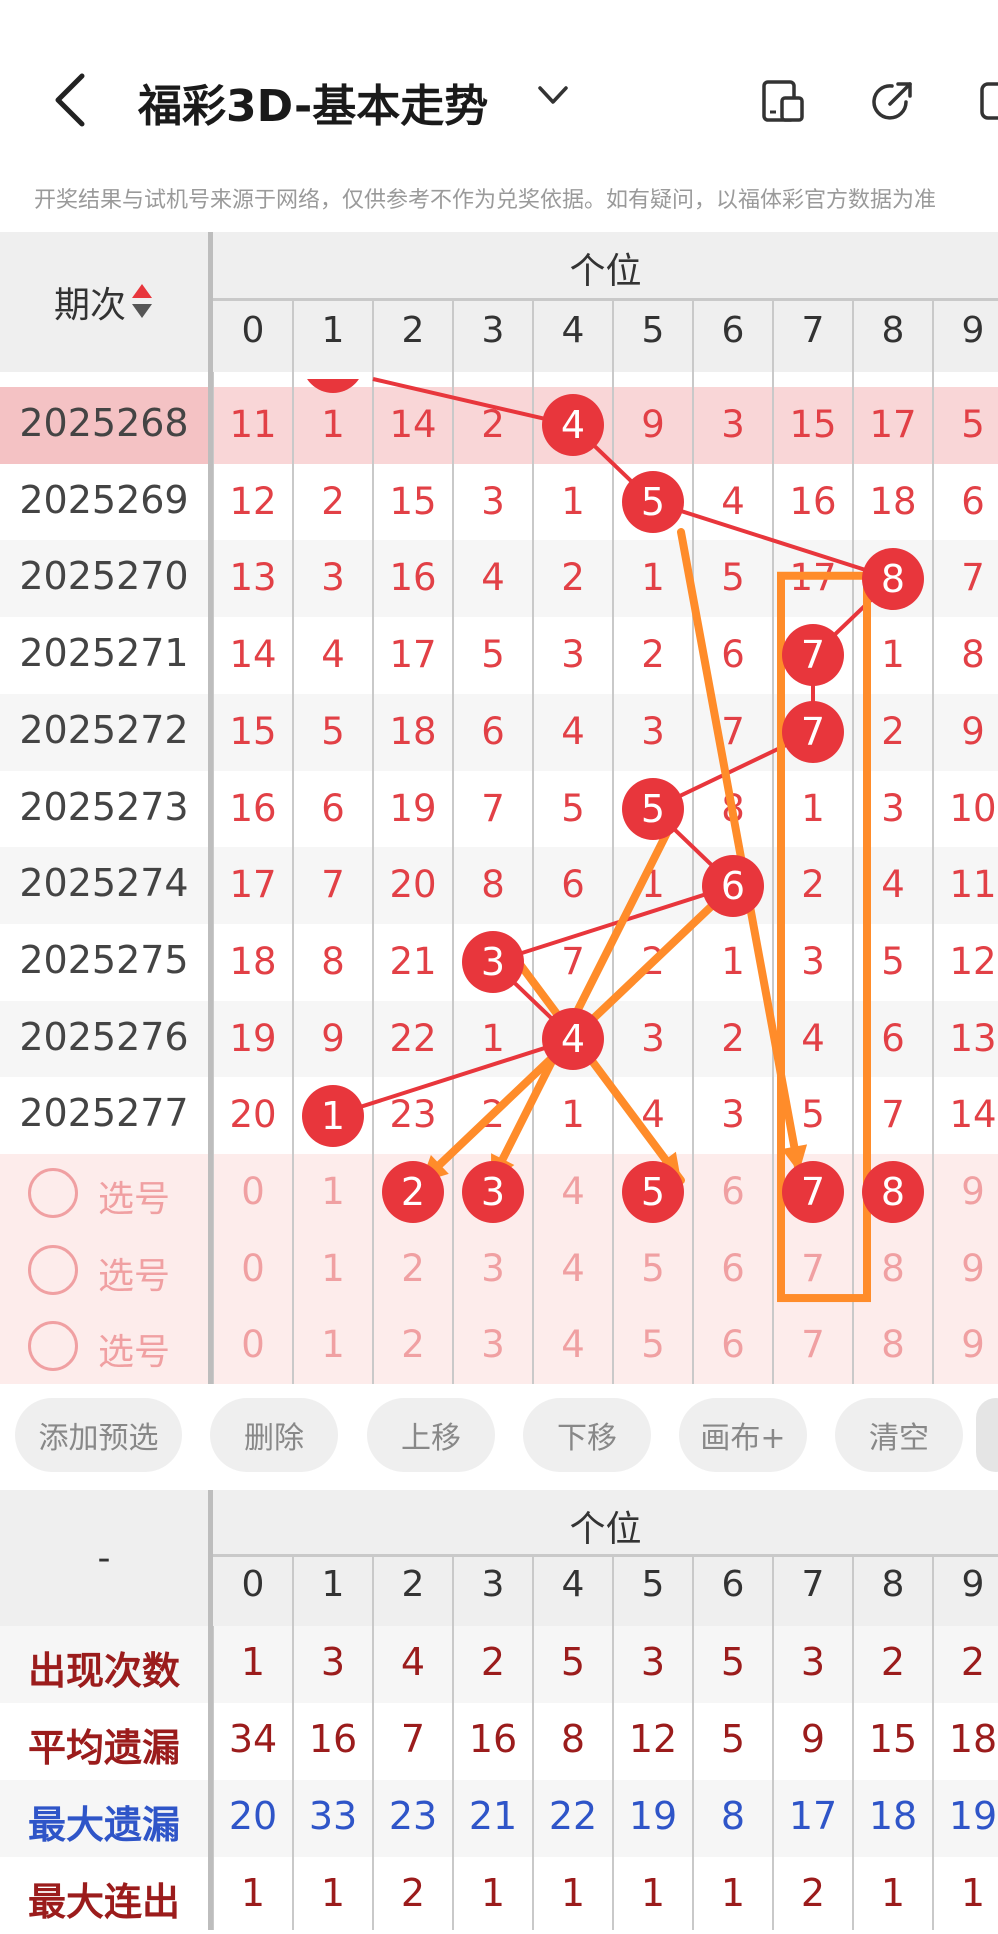 The height and width of the screenshot is (1934, 998). What do you see at coordinates (605, 1555) in the screenshot?
I see `stats-header-divider` at bounding box center [605, 1555].